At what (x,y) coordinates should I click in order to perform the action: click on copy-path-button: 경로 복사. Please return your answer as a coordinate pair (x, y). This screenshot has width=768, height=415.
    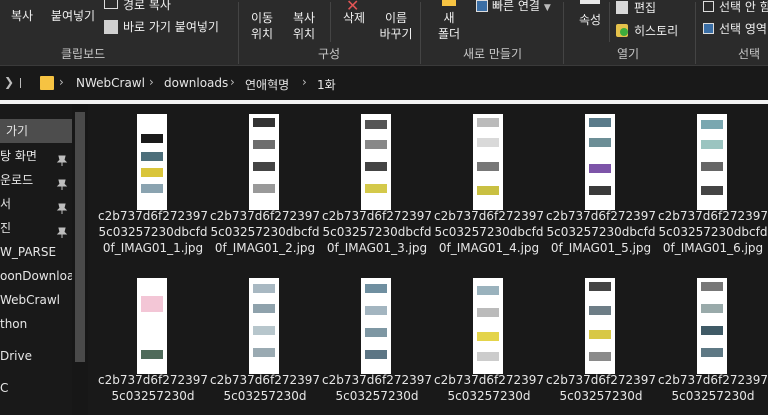
    Looking at the image, I should click on (137, 6).